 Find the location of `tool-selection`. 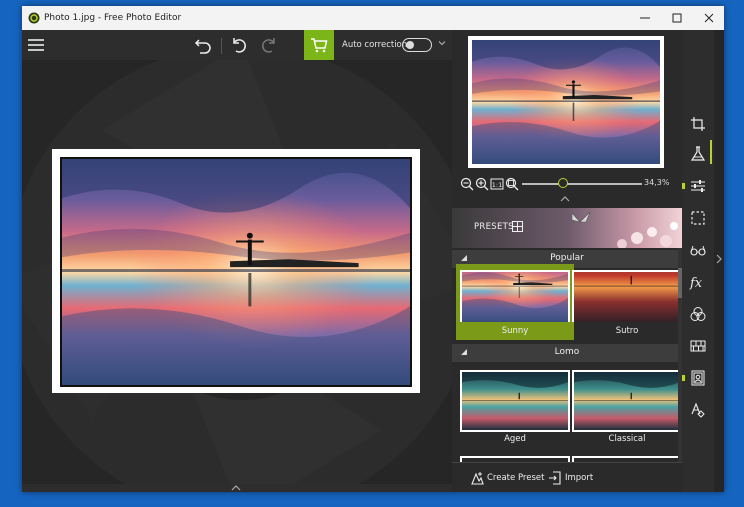

tool-selection is located at coordinates (698, 218).